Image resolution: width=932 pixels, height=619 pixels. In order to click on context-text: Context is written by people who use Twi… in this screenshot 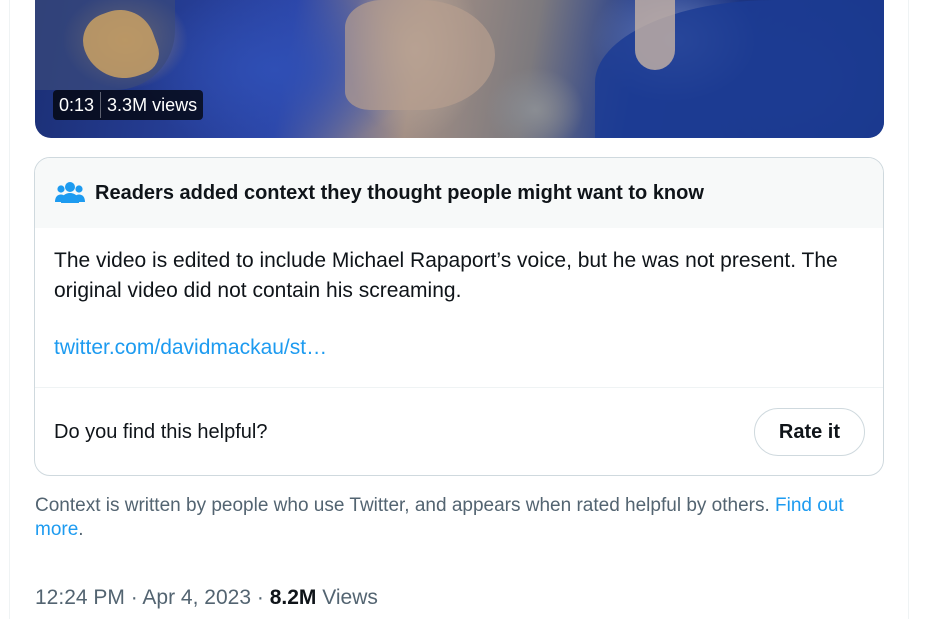, I will do `click(402, 505)`.